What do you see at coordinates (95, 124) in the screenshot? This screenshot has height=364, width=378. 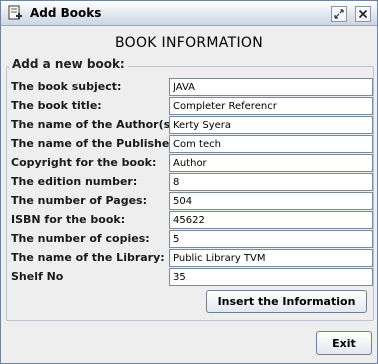 I see `author-label: The name of the Author(s):` at bounding box center [95, 124].